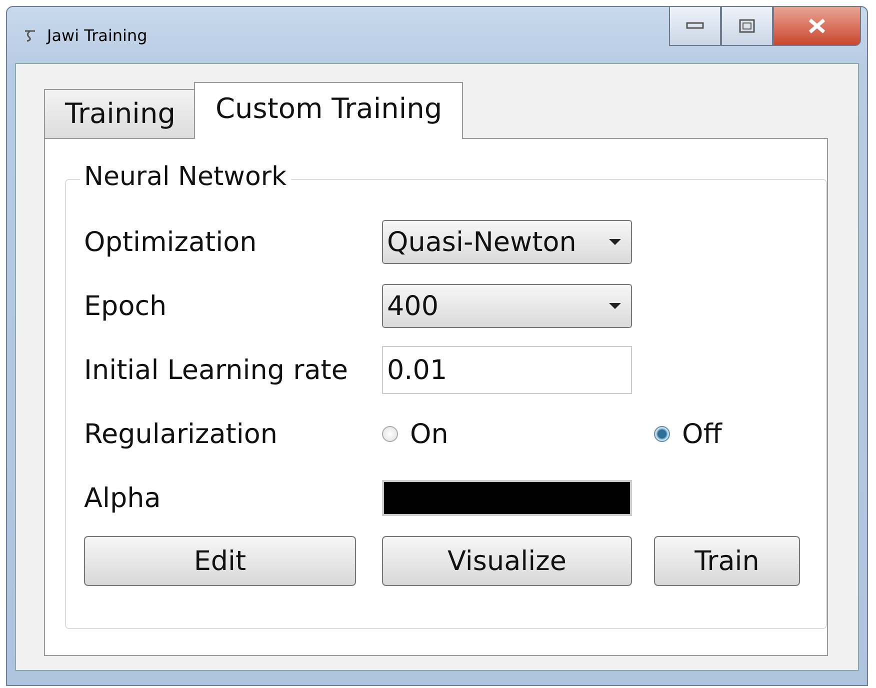  What do you see at coordinates (507, 306) in the screenshot?
I see `dropdown: 400` at bounding box center [507, 306].